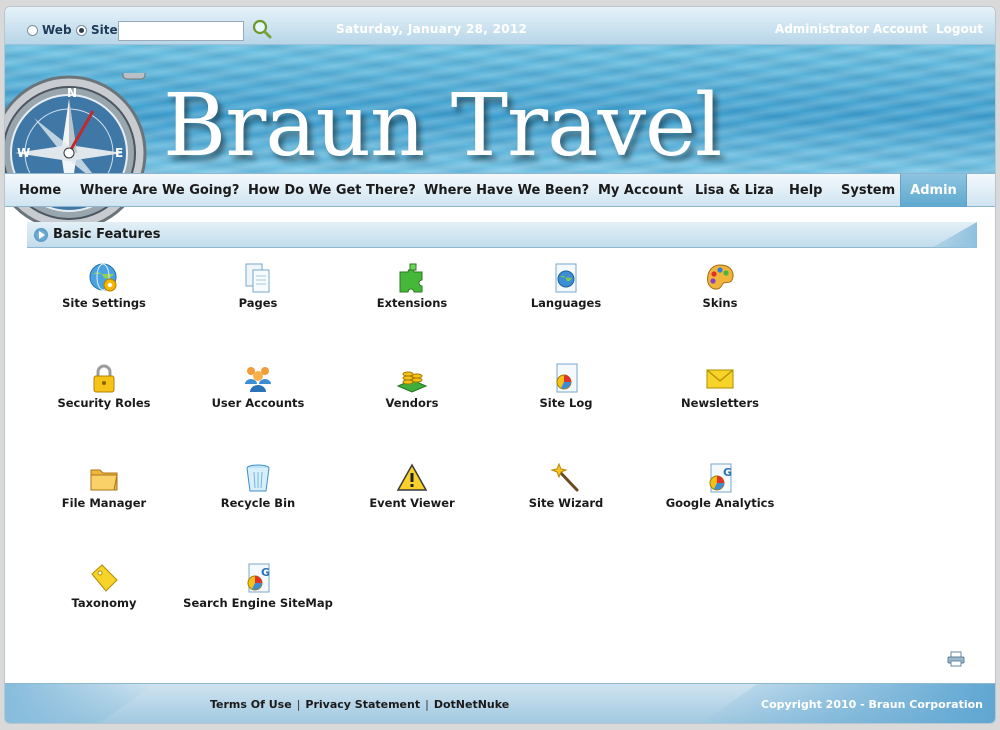  I want to click on globe-gear-icon, so click(103, 277).